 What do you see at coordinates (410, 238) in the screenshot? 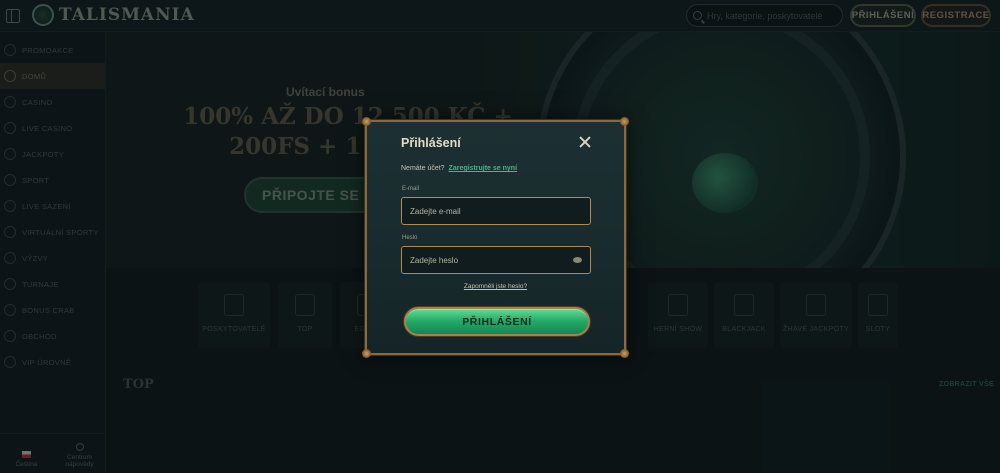
I see `password-label: Heslo` at bounding box center [410, 238].